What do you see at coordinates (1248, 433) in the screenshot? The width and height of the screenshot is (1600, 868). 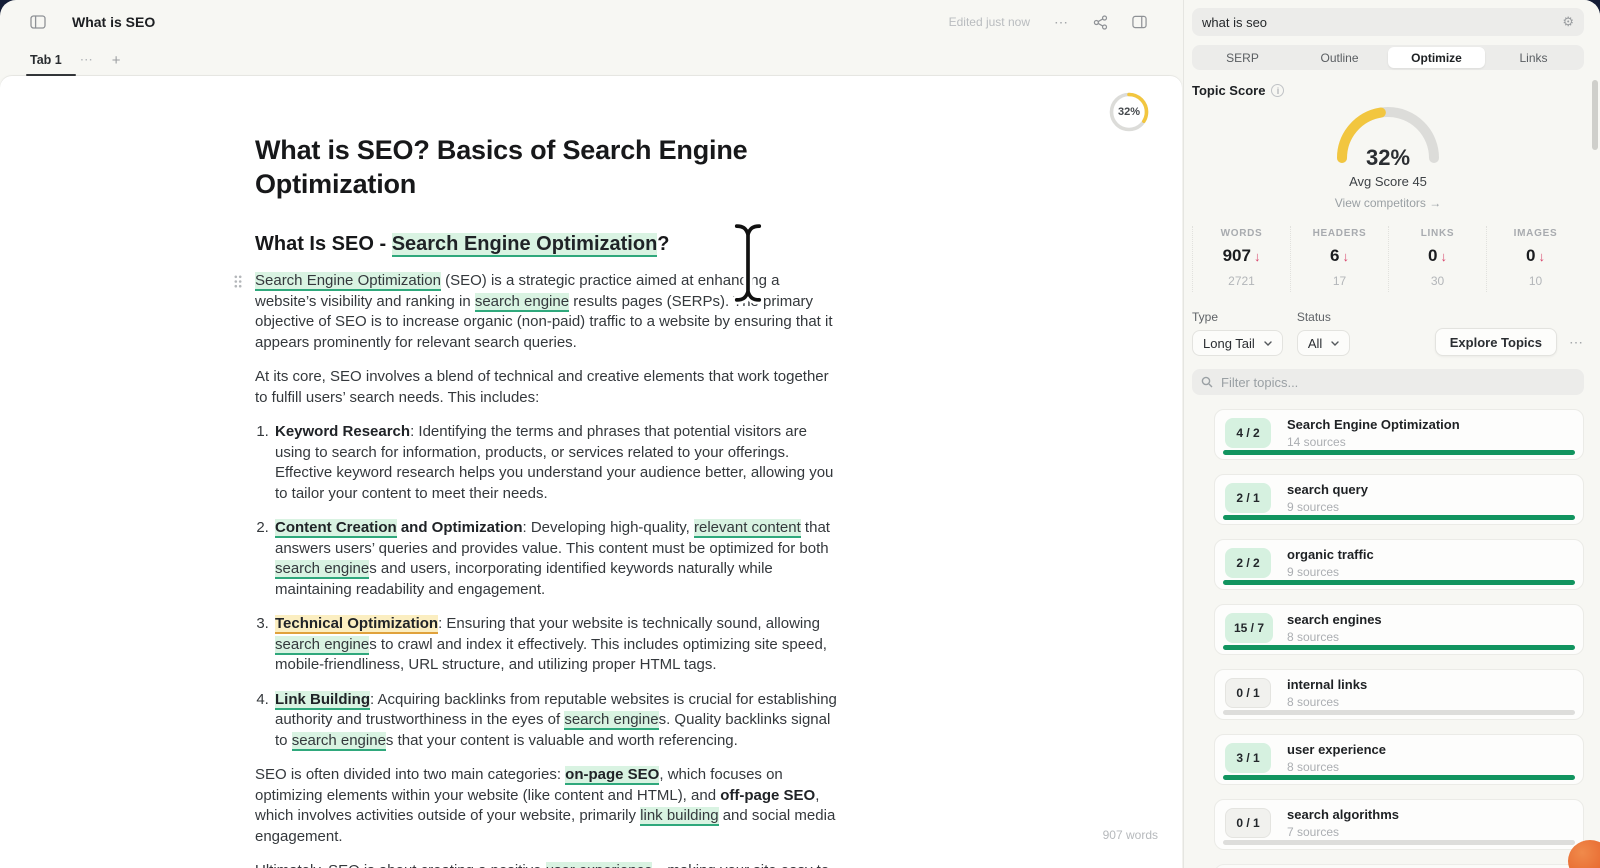 I see `topic-usage-badge: 4 / 2` at bounding box center [1248, 433].